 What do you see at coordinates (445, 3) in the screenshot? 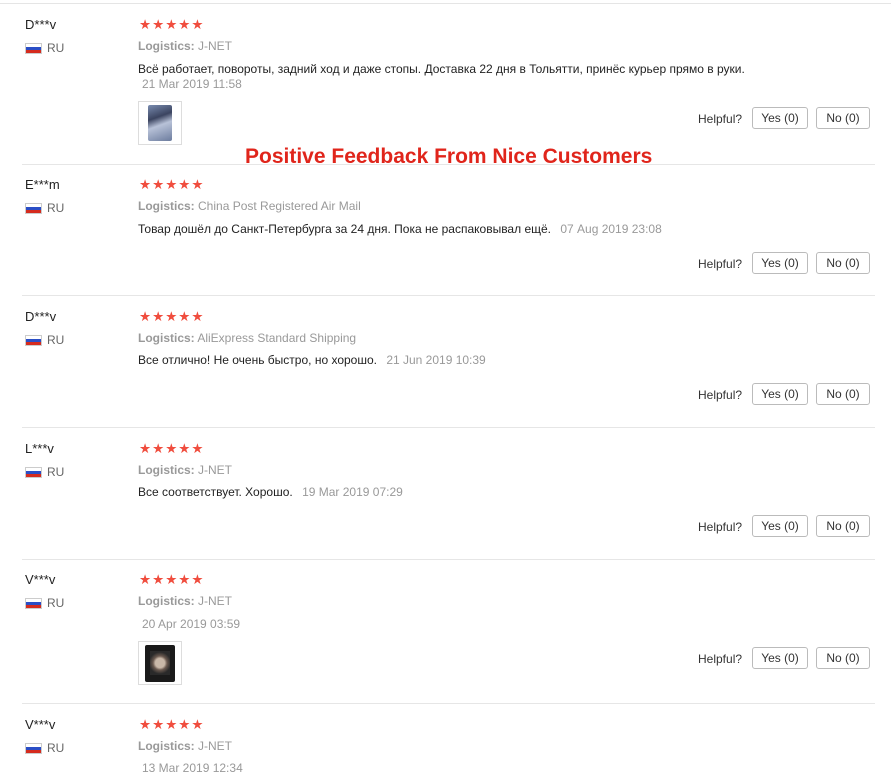
I see `top-divider` at bounding box center [445, 3].